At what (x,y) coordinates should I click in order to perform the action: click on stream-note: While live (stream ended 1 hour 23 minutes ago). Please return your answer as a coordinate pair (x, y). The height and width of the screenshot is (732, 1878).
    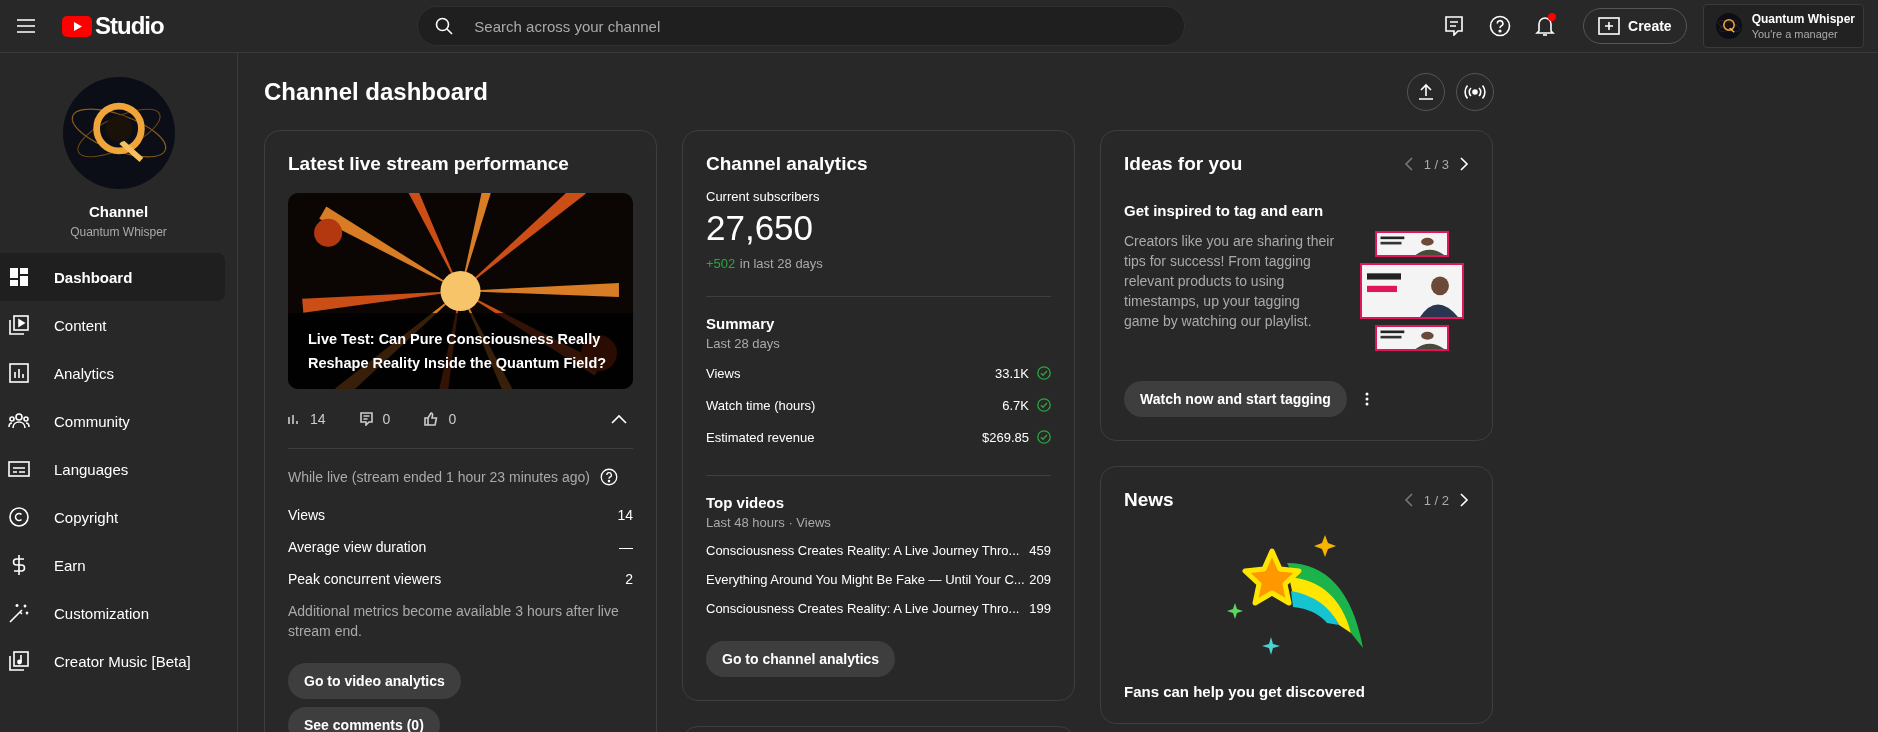
    Looking at the image, I should click on (439, 477).